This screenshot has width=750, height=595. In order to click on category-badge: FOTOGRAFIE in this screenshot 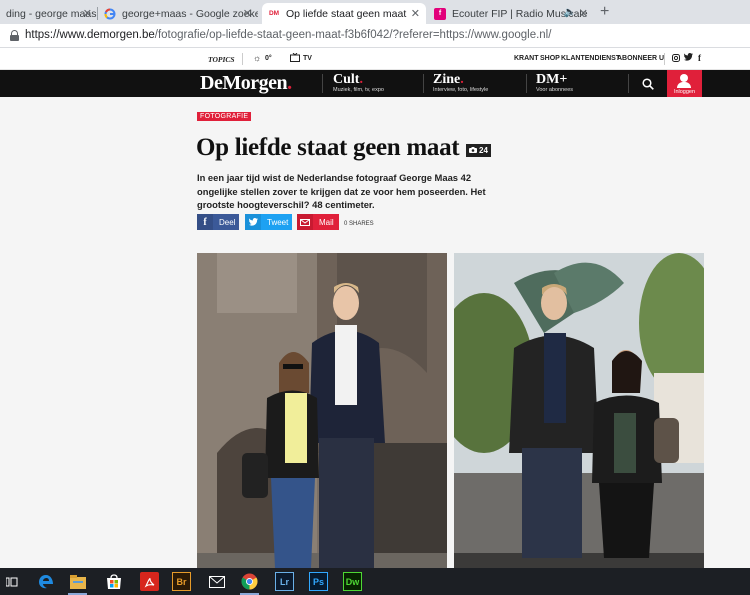, I will do `click(224, 116)`.